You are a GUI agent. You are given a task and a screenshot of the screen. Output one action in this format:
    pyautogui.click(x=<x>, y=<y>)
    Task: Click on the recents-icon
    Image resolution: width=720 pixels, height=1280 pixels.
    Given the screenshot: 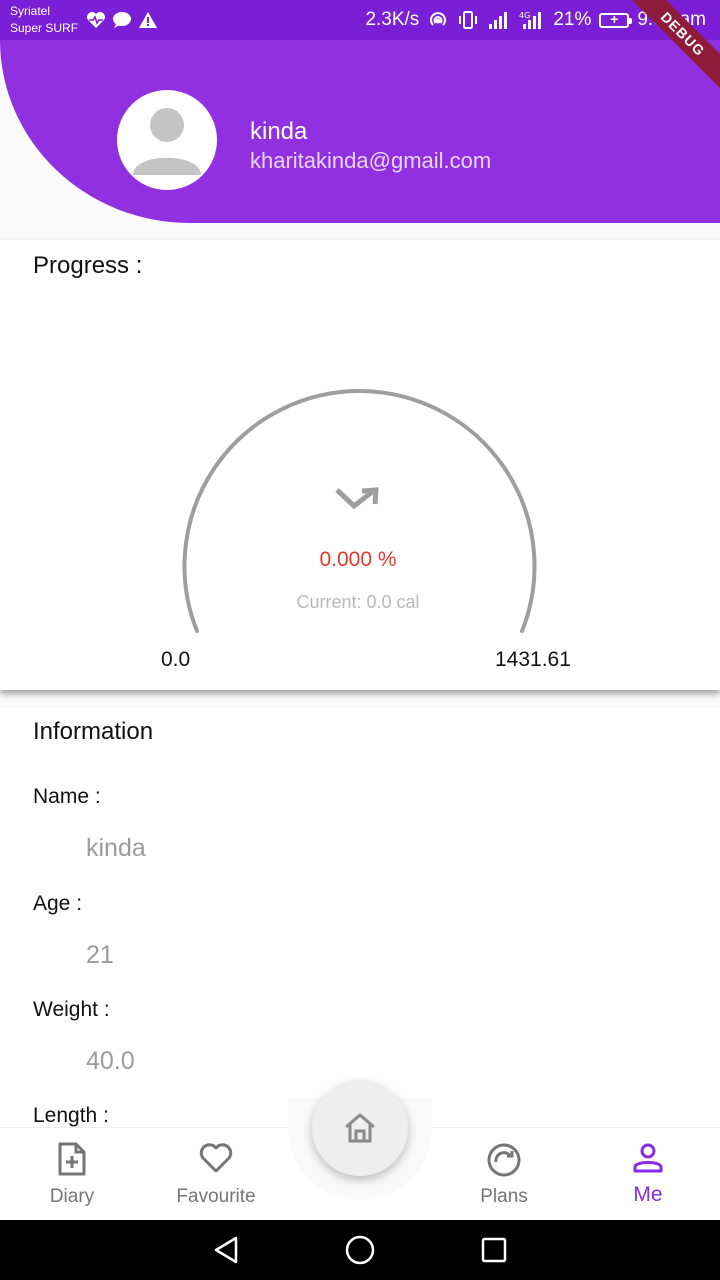 What is the action you would take?
    pyautogui.click(x=494, y=1250)
    